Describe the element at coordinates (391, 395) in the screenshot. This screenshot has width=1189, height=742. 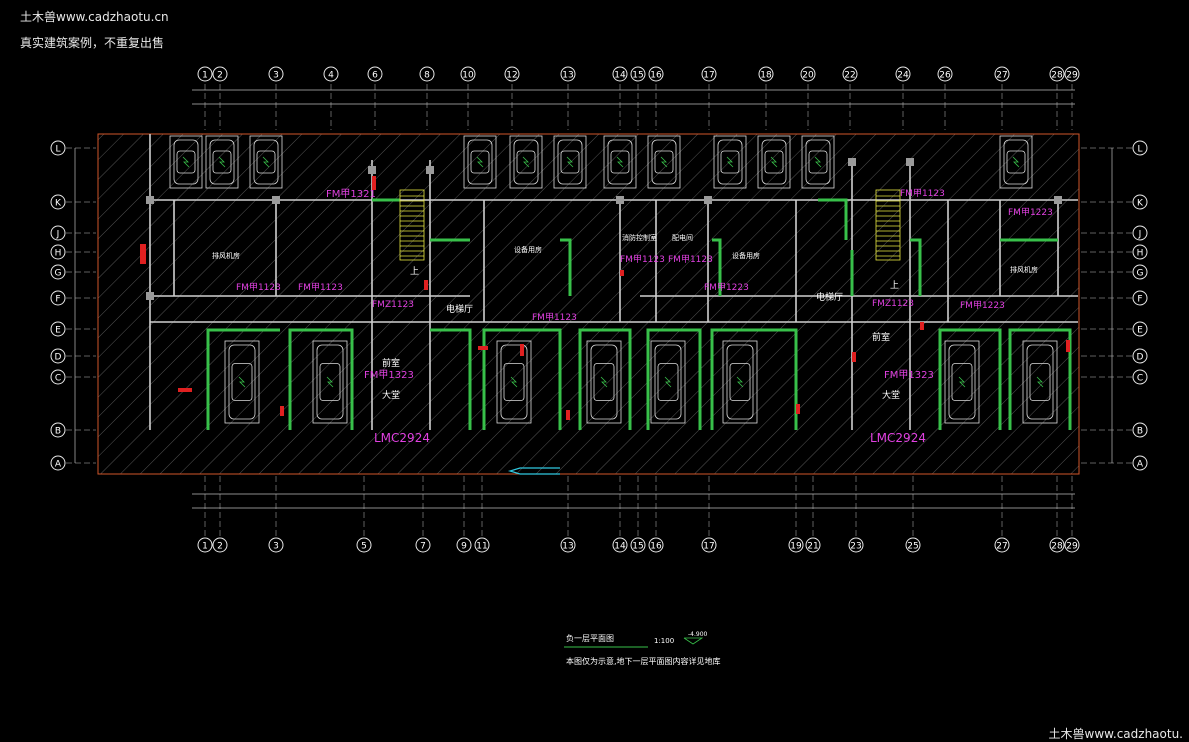
I see `label-lobby-l: 大堂` at that location.